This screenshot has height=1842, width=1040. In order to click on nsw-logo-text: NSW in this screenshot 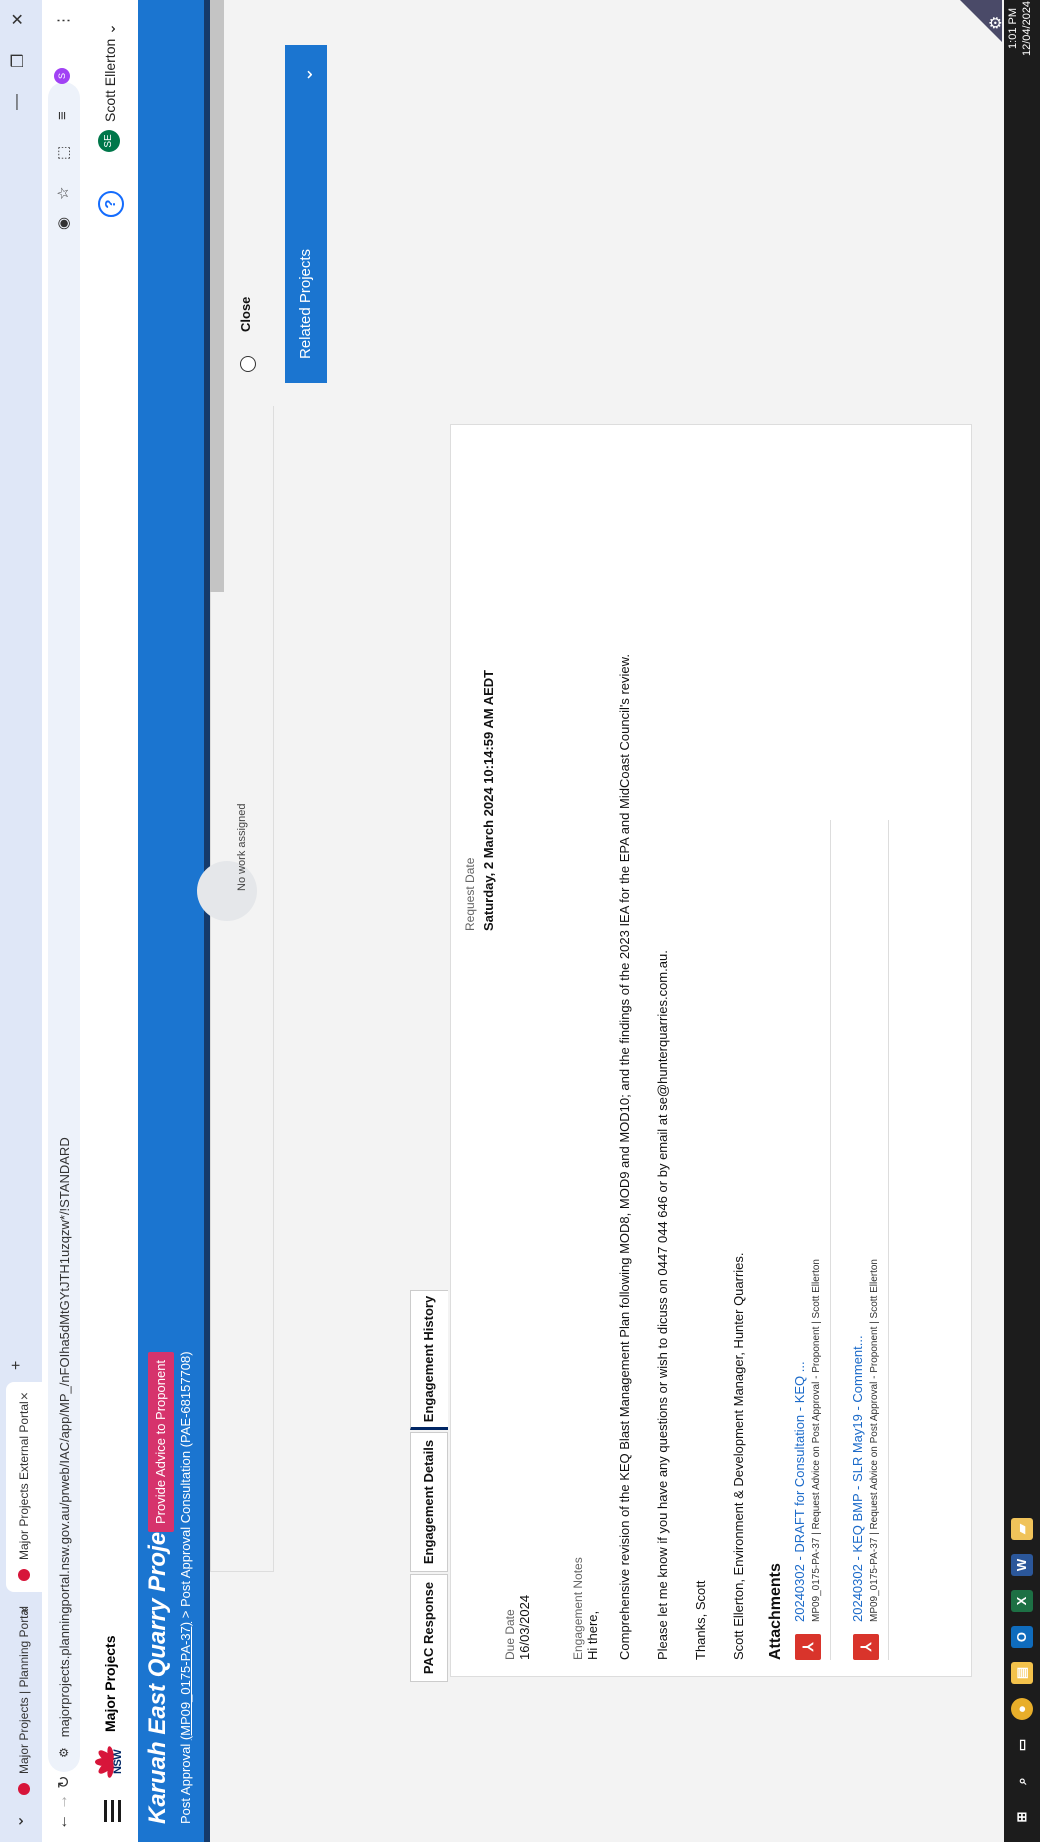, I will do `click(118, 1761)`.